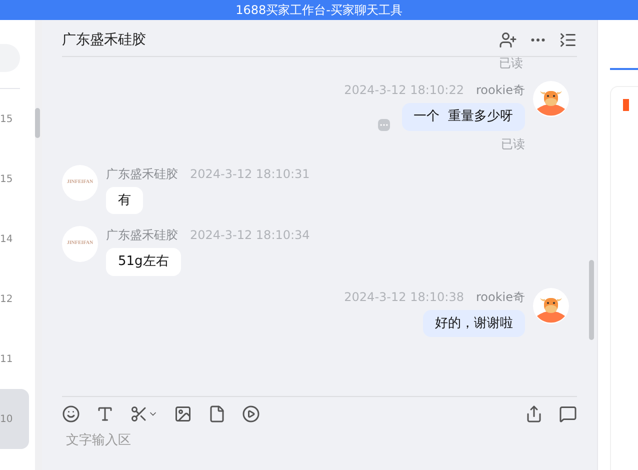 The width and height of the screenshot is (638, 470). Describe the element at coordinates (217, 413) in the screenshot. I see `file-icon` at that location.